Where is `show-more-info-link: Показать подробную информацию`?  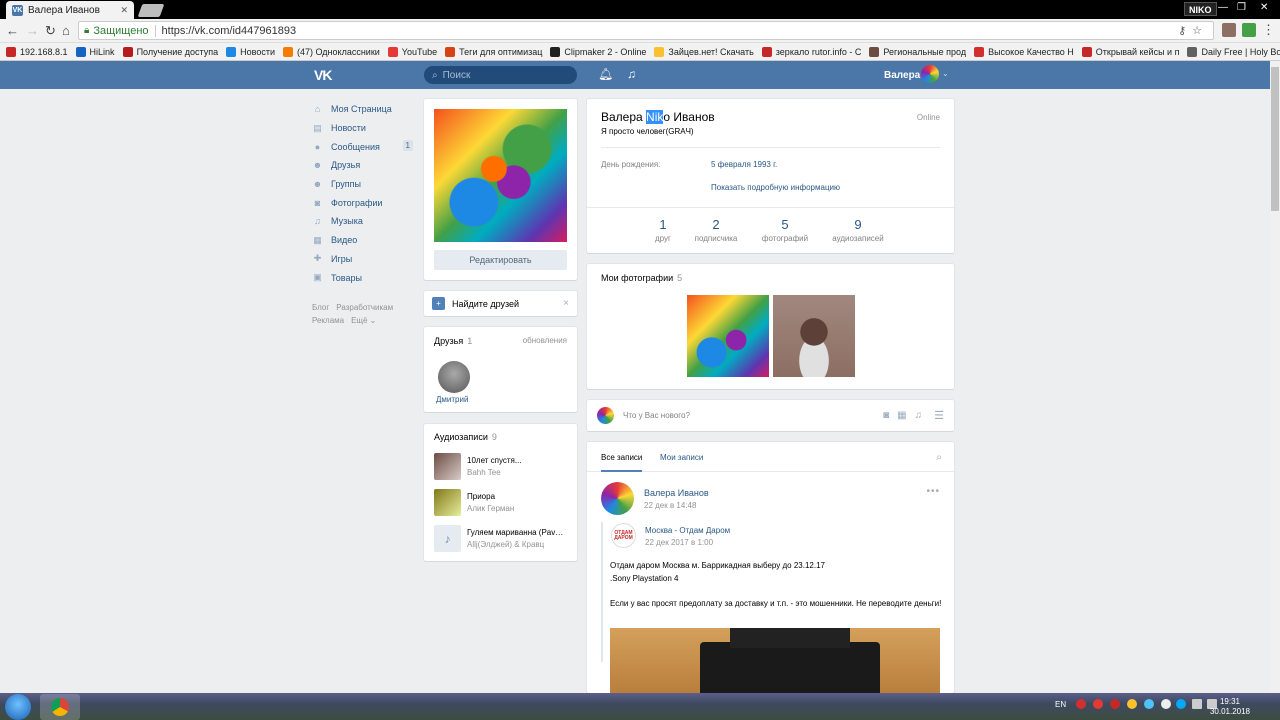
show-more-info-link: Показать подробную информацию is located at coordinates (775, 187).